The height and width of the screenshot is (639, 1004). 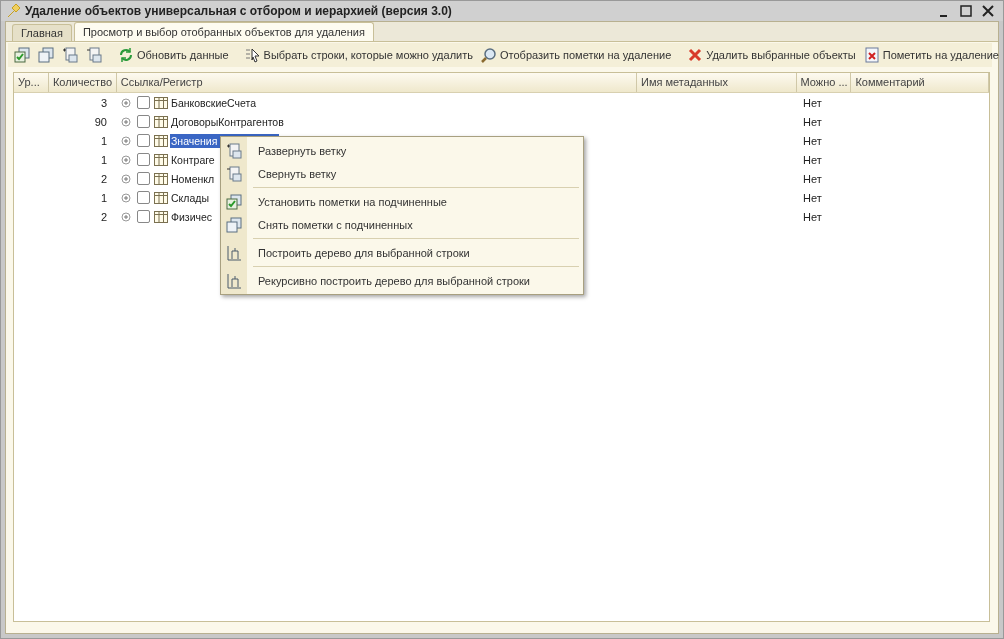 I want to click on column-header: Количество, so click(x=82, y=82).